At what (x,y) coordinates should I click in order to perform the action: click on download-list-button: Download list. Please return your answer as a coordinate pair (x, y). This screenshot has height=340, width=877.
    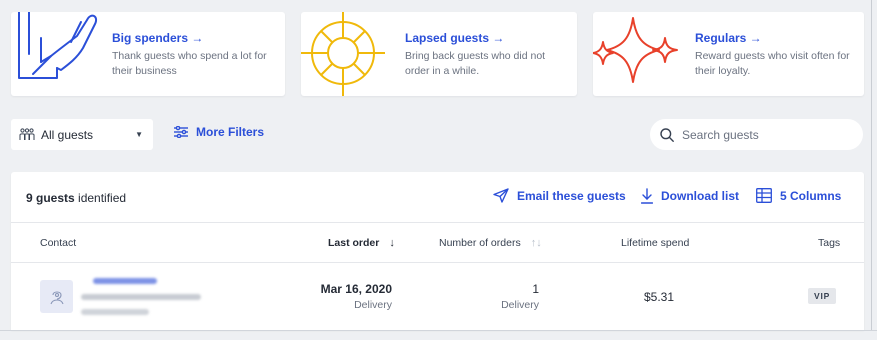
    Looking at the image, I should click on (690, 196).